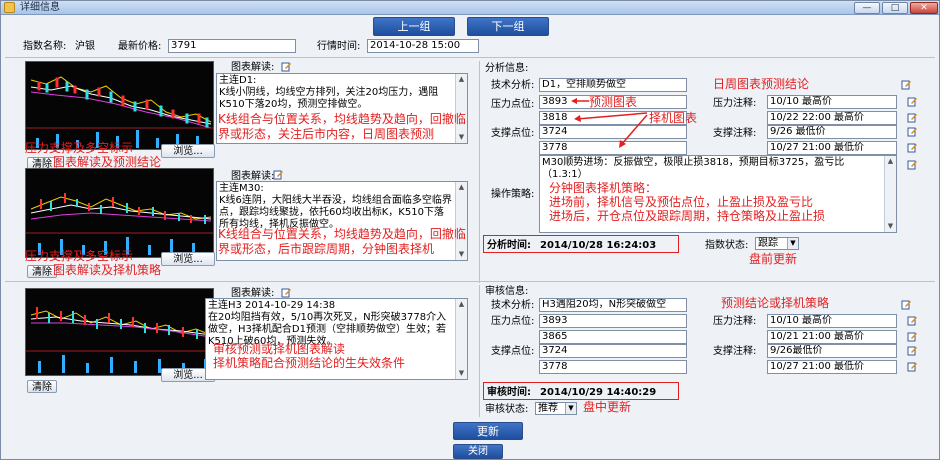 The height and width of the screenshot is (460, 940). I want to click on analysis-time-value: 2014/10/28 16:24:03, so click(598, 245).